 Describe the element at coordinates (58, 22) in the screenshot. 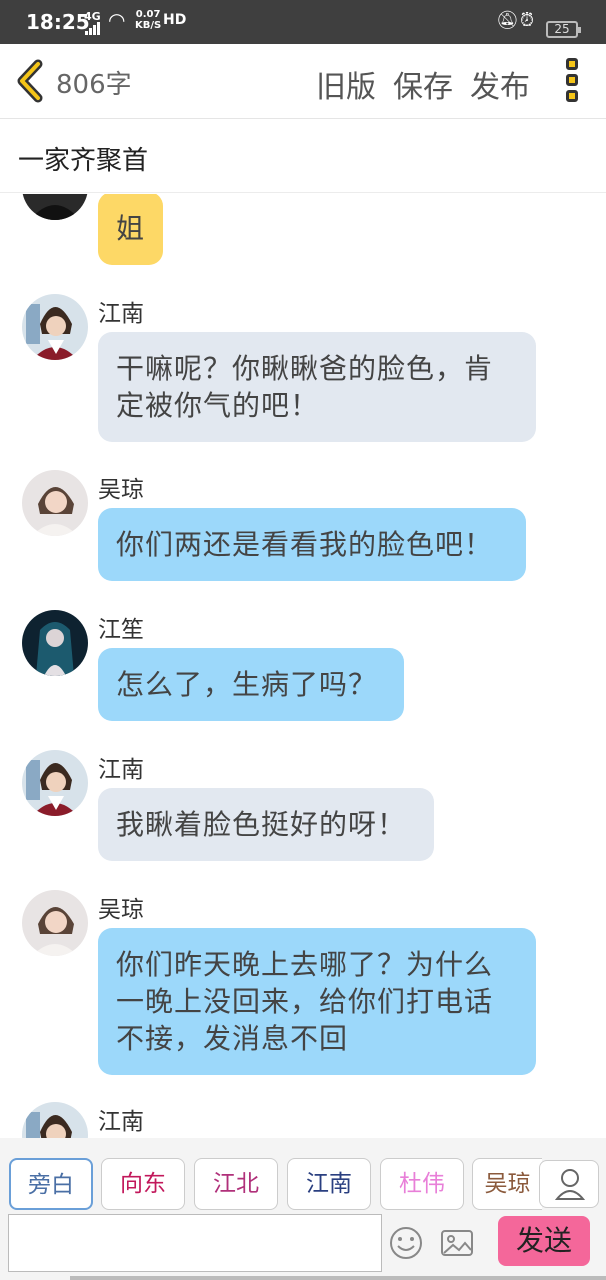

I see `status-time: 18:25` at that location.